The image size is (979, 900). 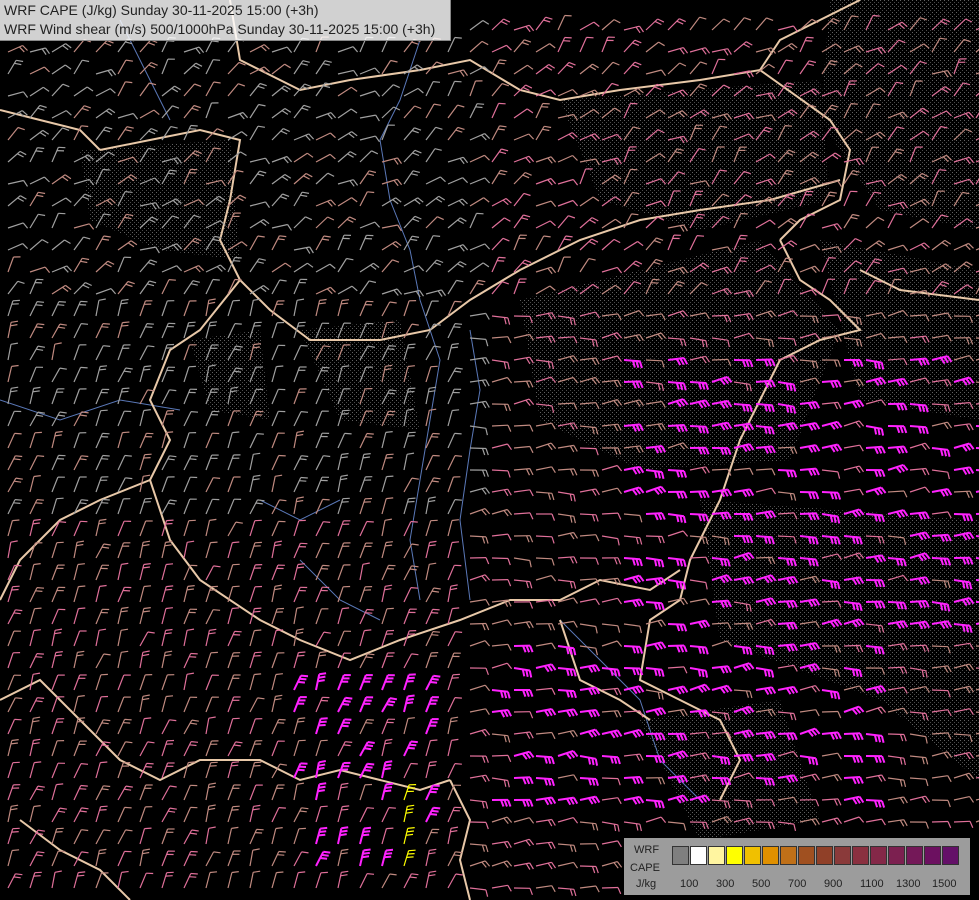 What do you see at coordinates (646, 884) in the screenshot?
I see `legend-unit-label: J/kg` at bounding box center [646, 884].